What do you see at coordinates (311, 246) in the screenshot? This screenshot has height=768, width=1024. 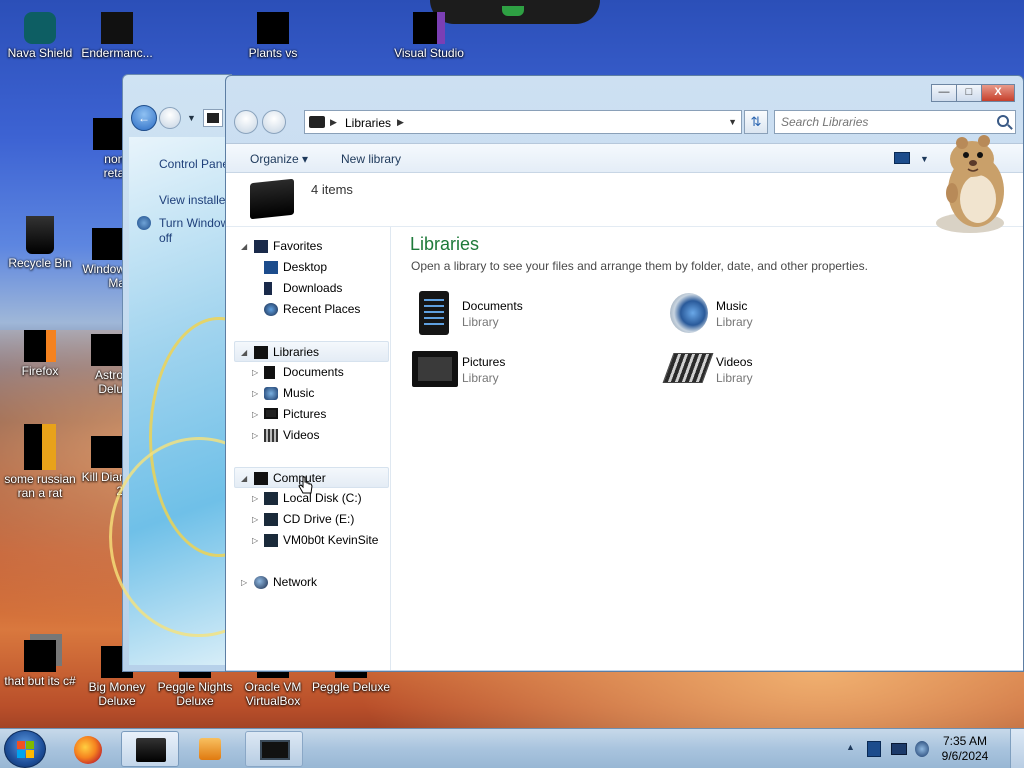 I see `nav-item-favorites: ◢ Favorites` at bounding box center [311, 246].